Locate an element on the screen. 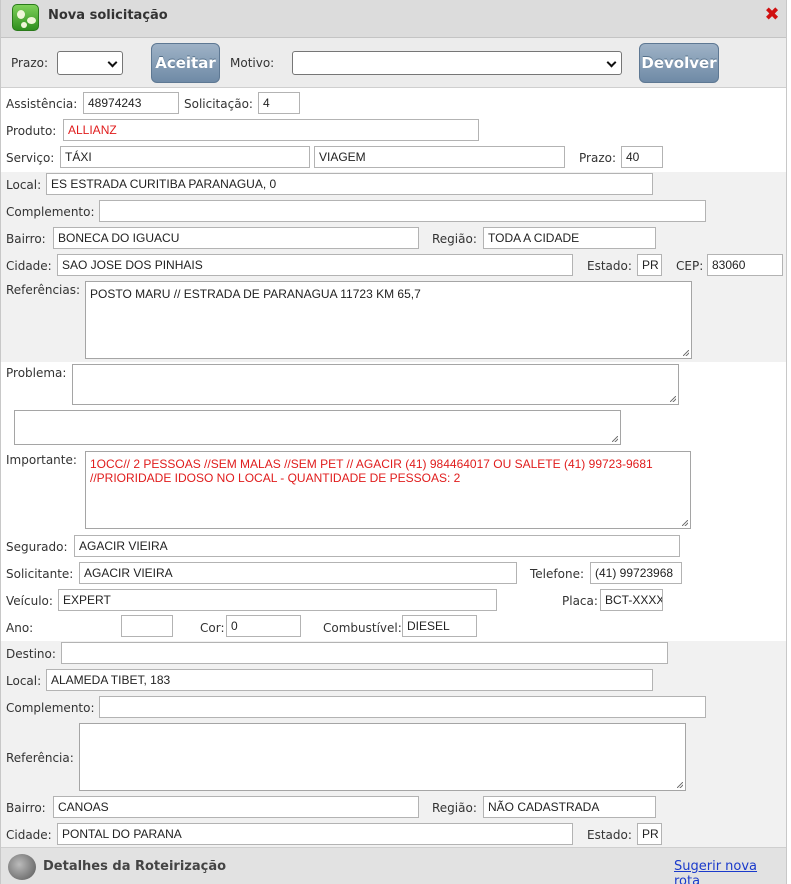 The width and height of the screenshot is (791, 884). regiao-label: Região: is located at coordinates (454, 239).